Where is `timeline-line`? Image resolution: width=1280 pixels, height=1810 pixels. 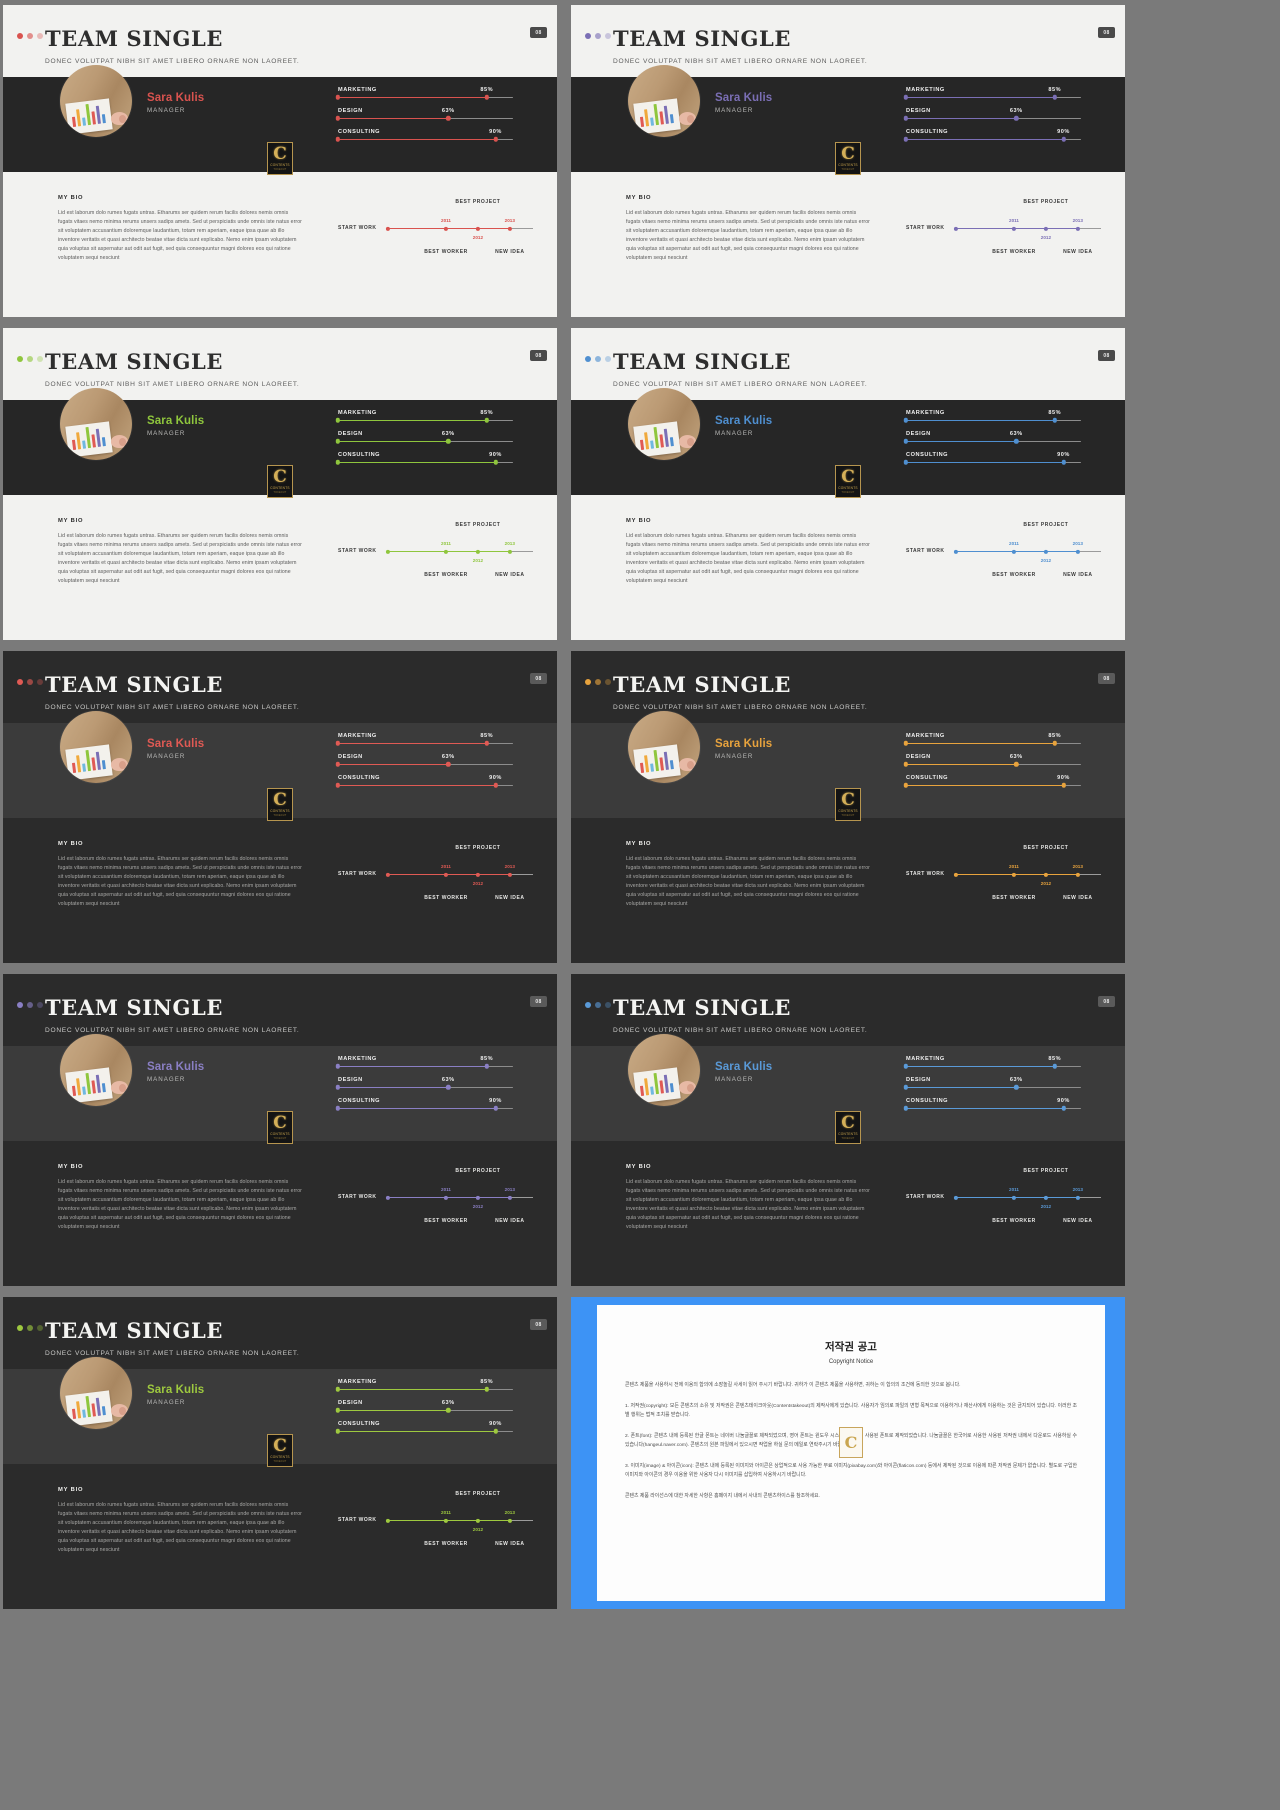
timeline-line is located at coordinates (459, 228).